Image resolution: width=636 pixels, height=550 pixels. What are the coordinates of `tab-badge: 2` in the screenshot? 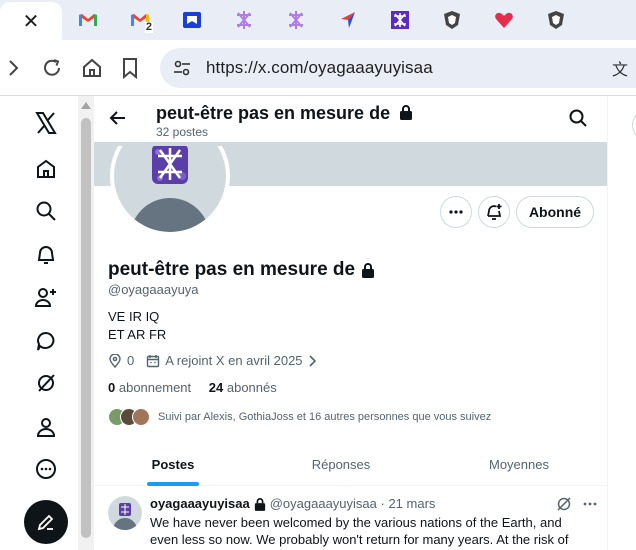 It's located at (148, 27).